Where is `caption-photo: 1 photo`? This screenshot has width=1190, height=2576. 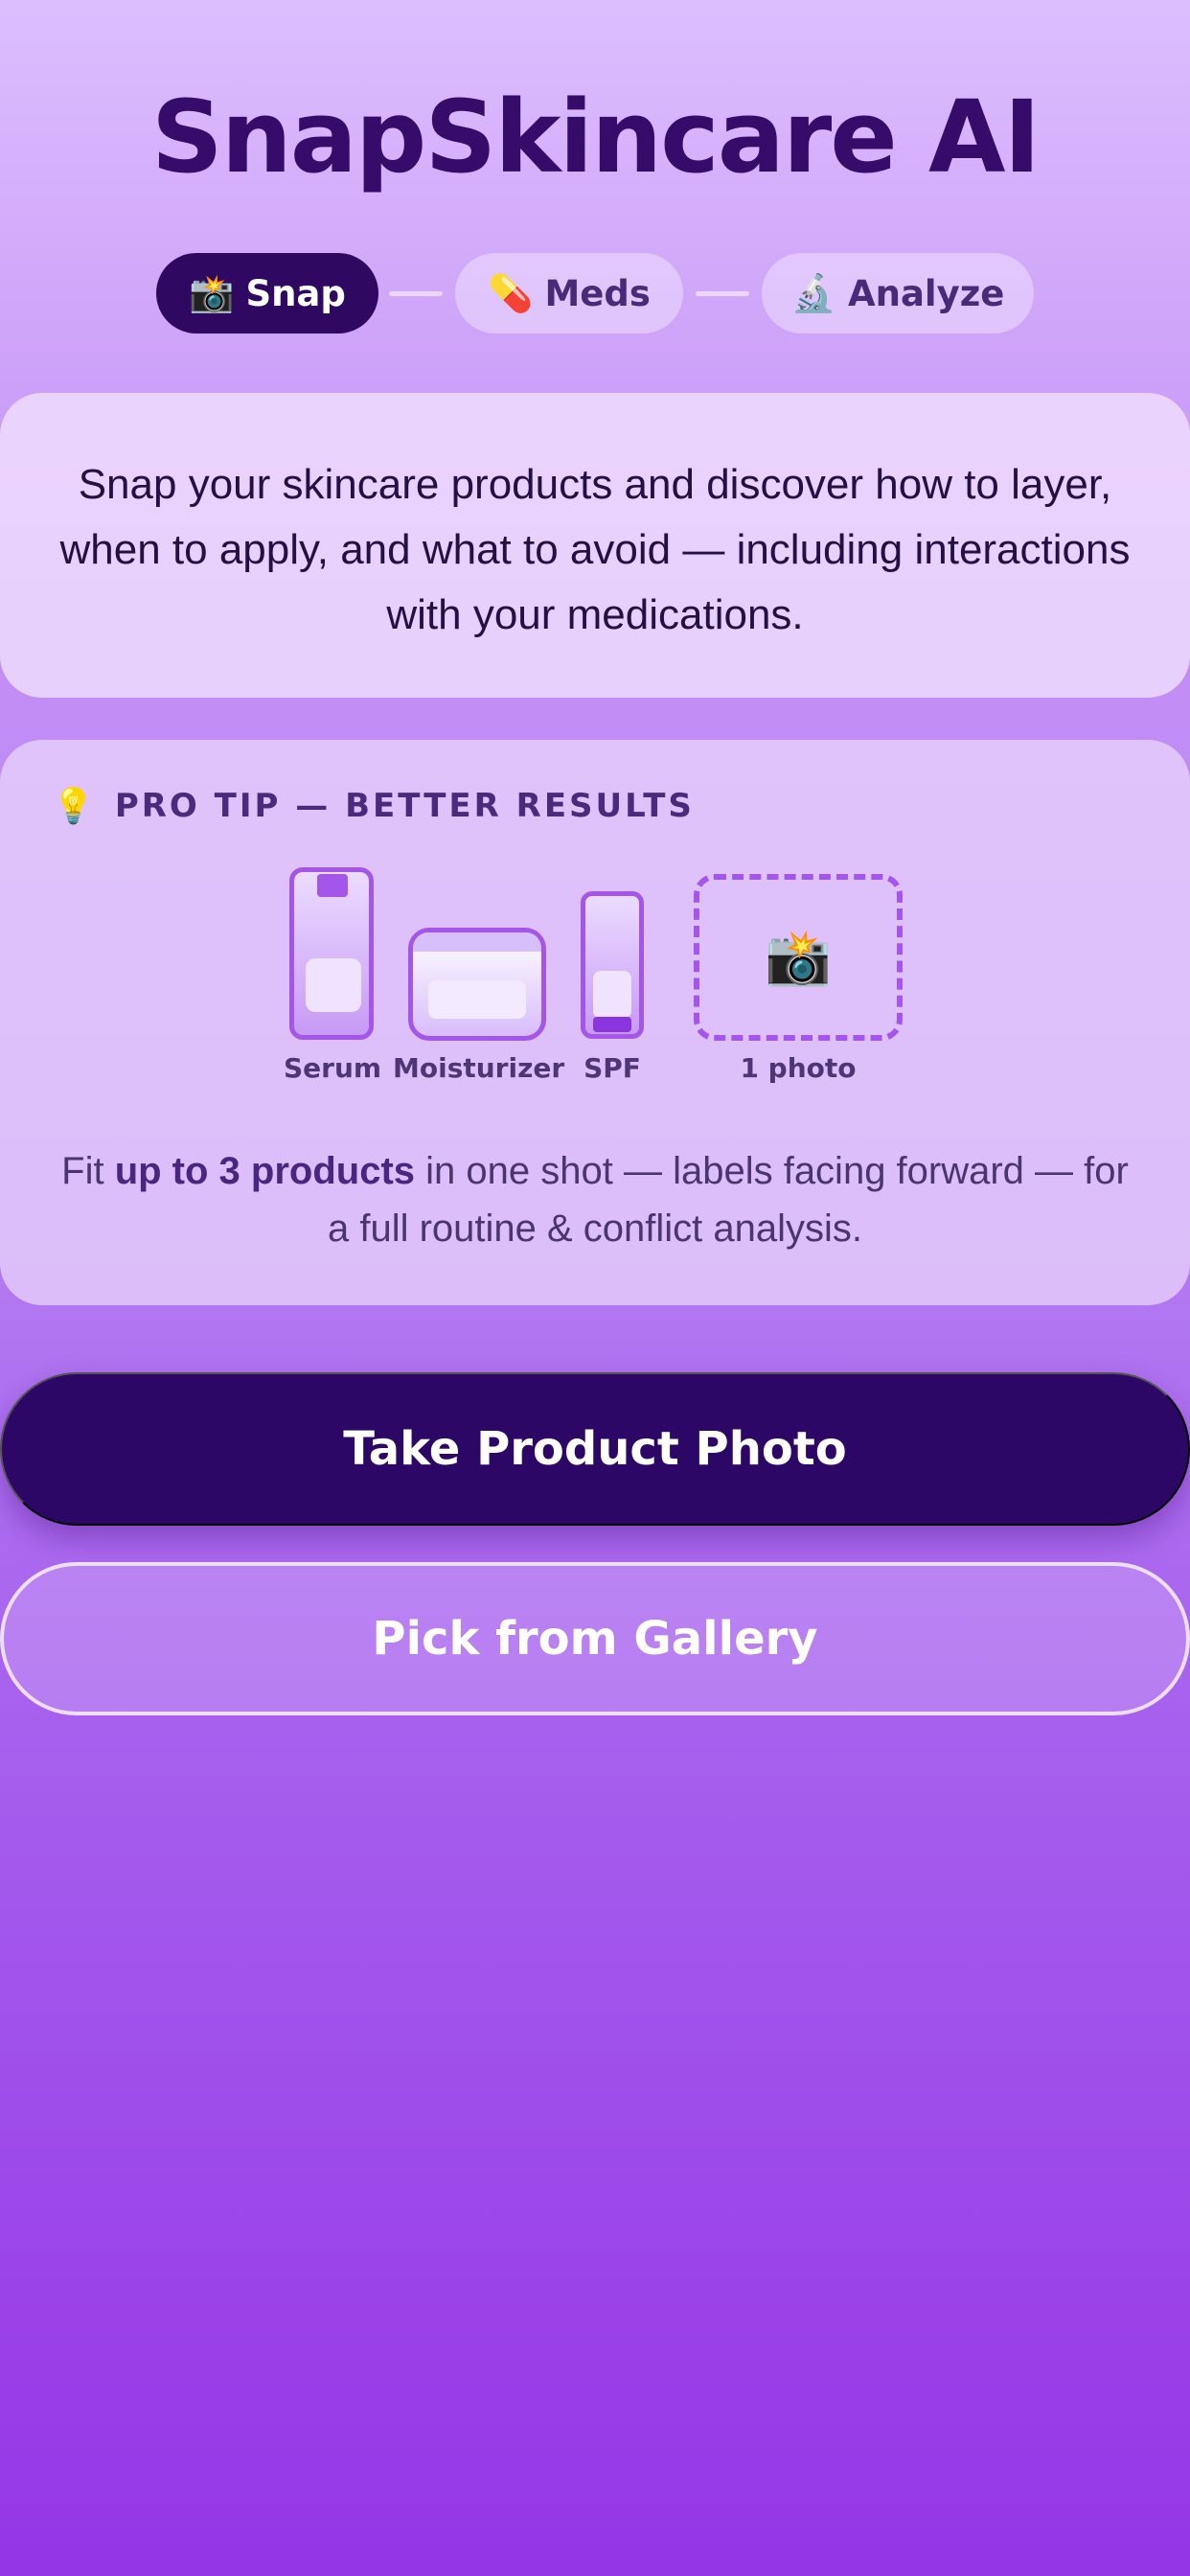 caption-photo: 1 photo is located at coordinates (798, 1068).